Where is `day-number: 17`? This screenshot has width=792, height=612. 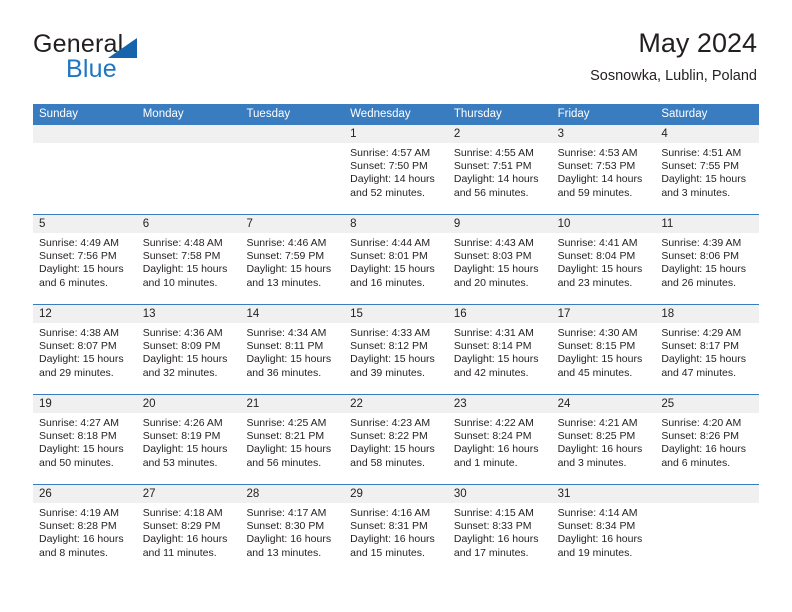 day-number: 17 is located at coordinates (603, 314).